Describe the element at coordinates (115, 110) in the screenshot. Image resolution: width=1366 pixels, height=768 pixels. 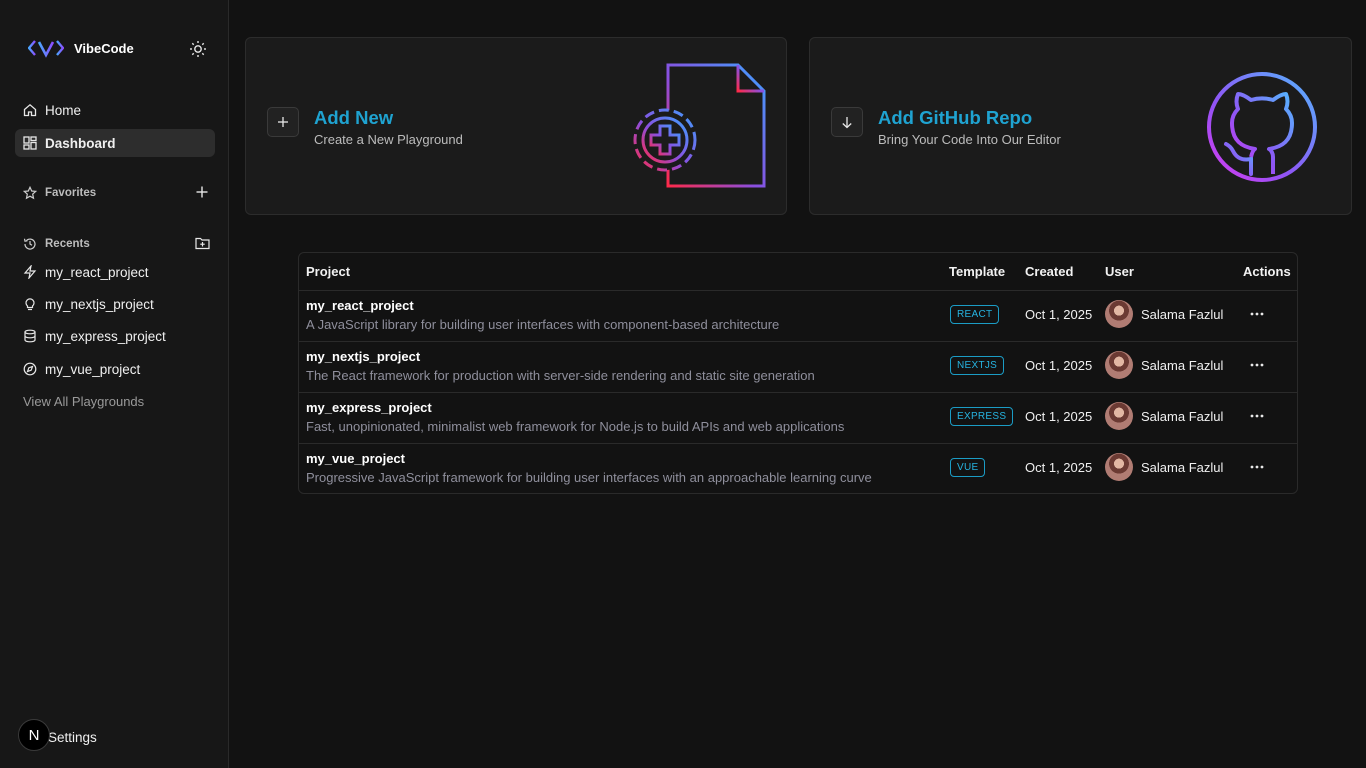
I see `nav-home: Home` at that location.